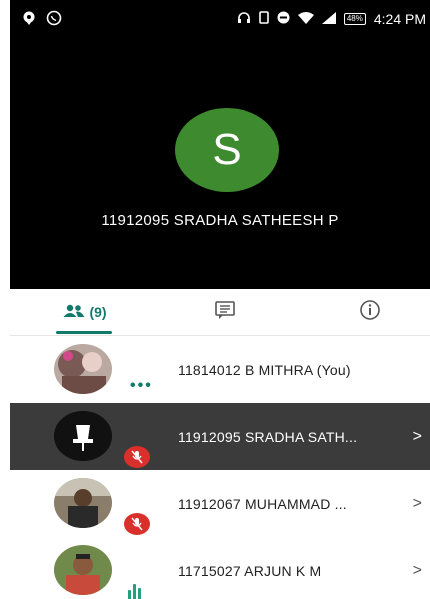 The height and width of the screenshot is (599, 430). I want to click on chat-icon, so click(225, 312).